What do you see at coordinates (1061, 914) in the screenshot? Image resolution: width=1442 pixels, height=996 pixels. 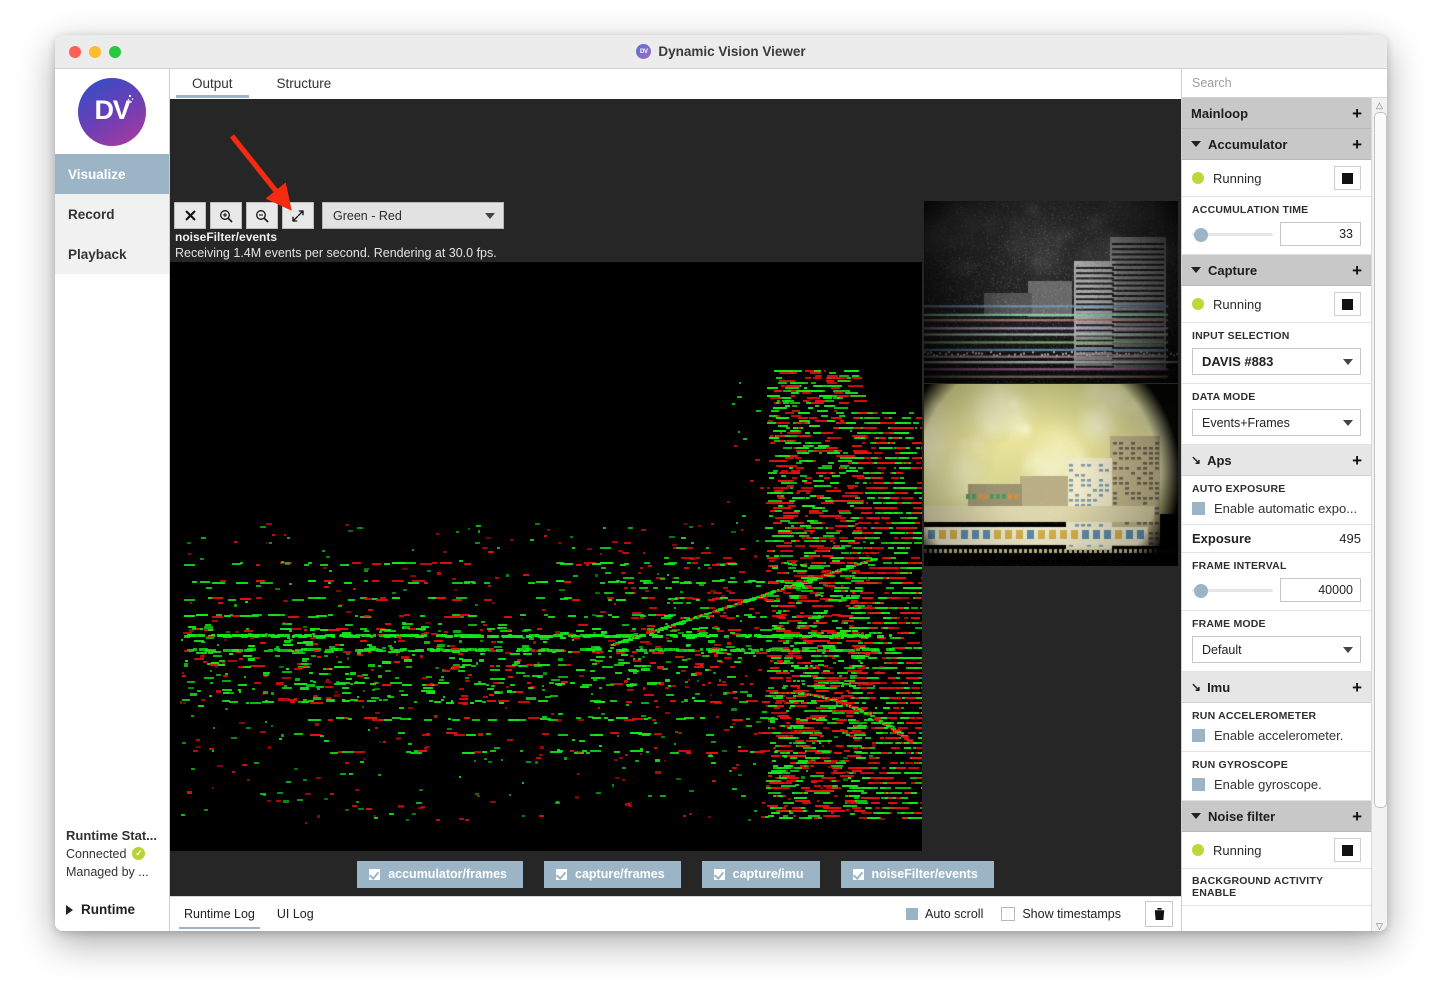 I see `show-timestamps-toggle: Show timestamps` at bounding box center [1061, 914].